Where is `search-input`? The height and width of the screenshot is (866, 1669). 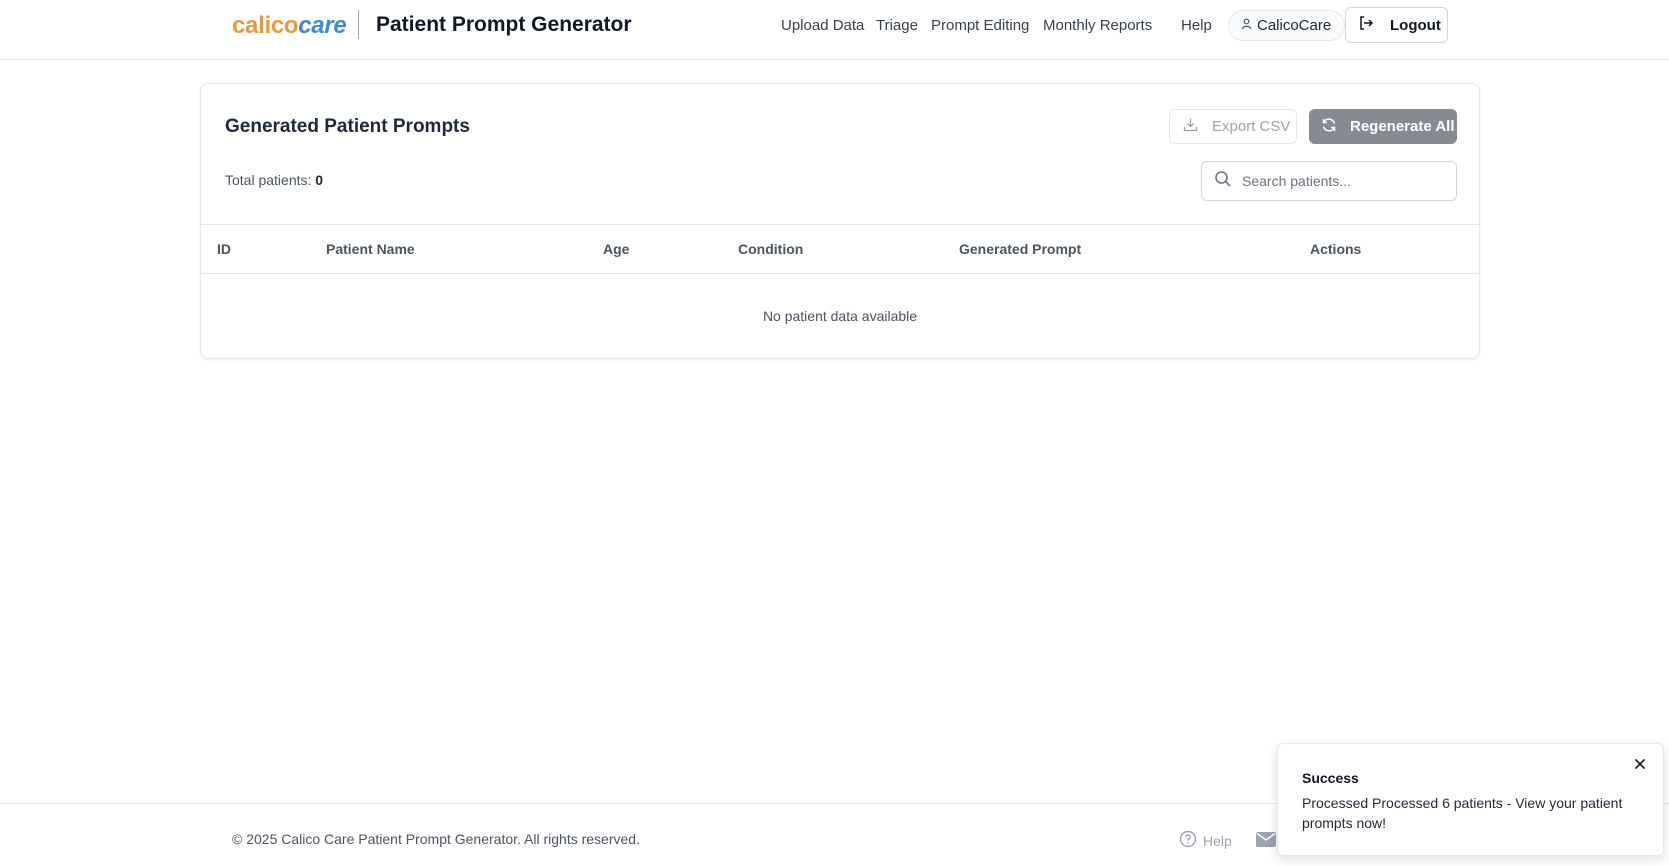
search-input is located at coordinates (1342, 181).